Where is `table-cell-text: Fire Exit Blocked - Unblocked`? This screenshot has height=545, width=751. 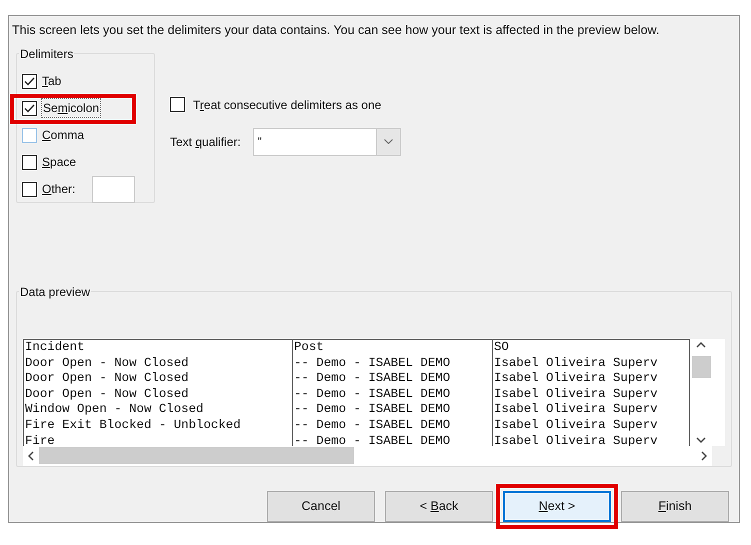
table-cell-text: Fire Exit Blocked - Unblocked is located at coordinates (133, 426).